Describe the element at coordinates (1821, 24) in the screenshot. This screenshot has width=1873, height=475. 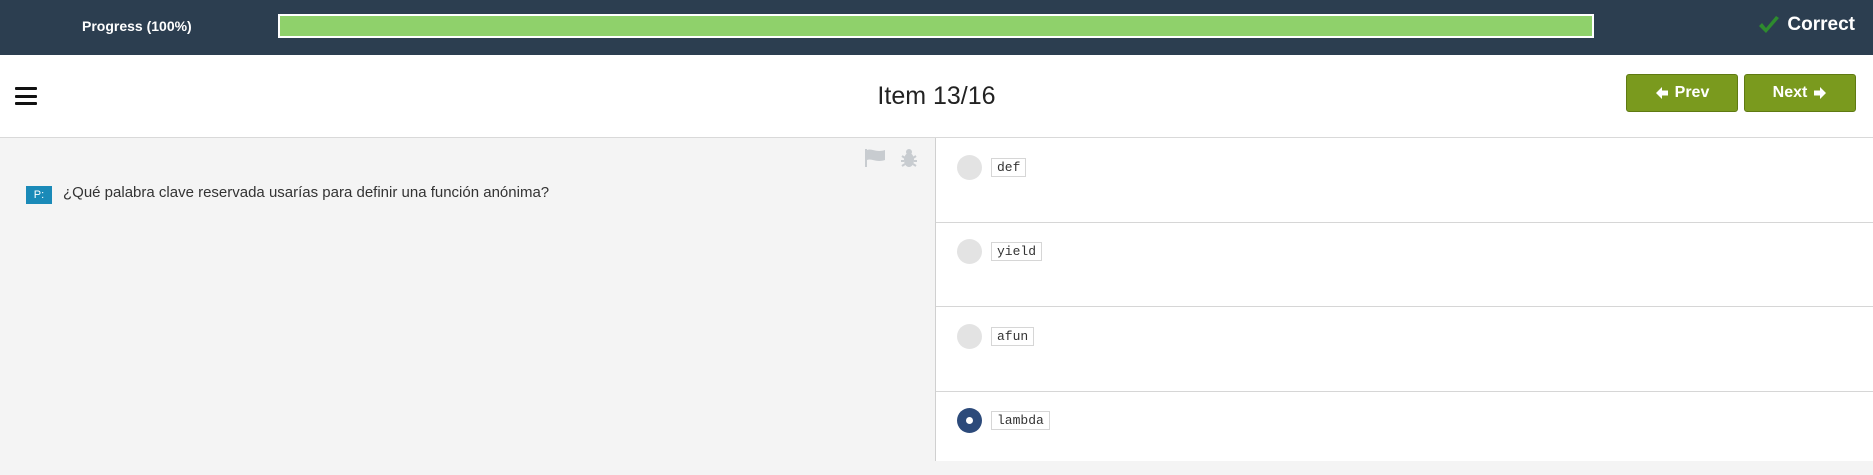
I see `status-text: Correct` at that location.